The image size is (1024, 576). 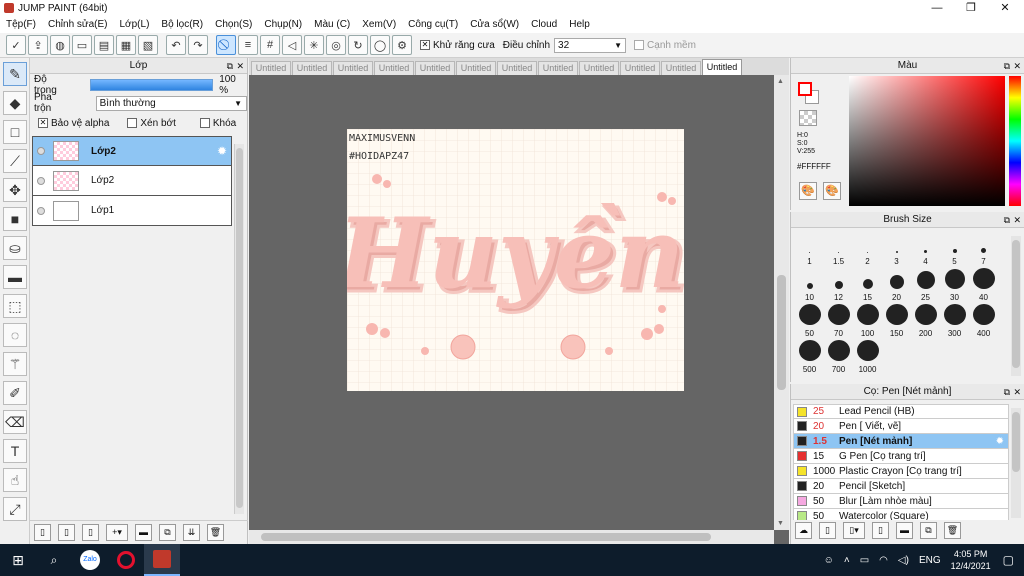 I want to click on layer-settings-icon: ✹, so click(x=222, y=151).